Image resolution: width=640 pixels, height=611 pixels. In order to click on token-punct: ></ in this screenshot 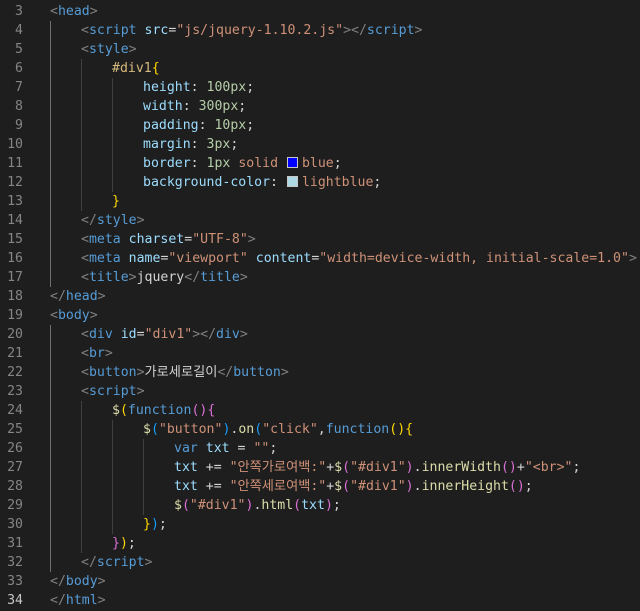, I will do `click(204, 334)`.